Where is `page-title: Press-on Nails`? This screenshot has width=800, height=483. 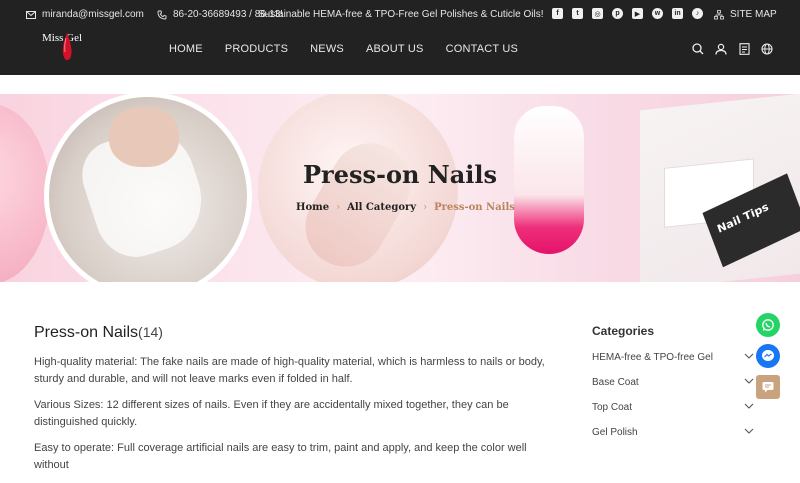 page-title: Press-on Nails is located at coordinates (400, 174).